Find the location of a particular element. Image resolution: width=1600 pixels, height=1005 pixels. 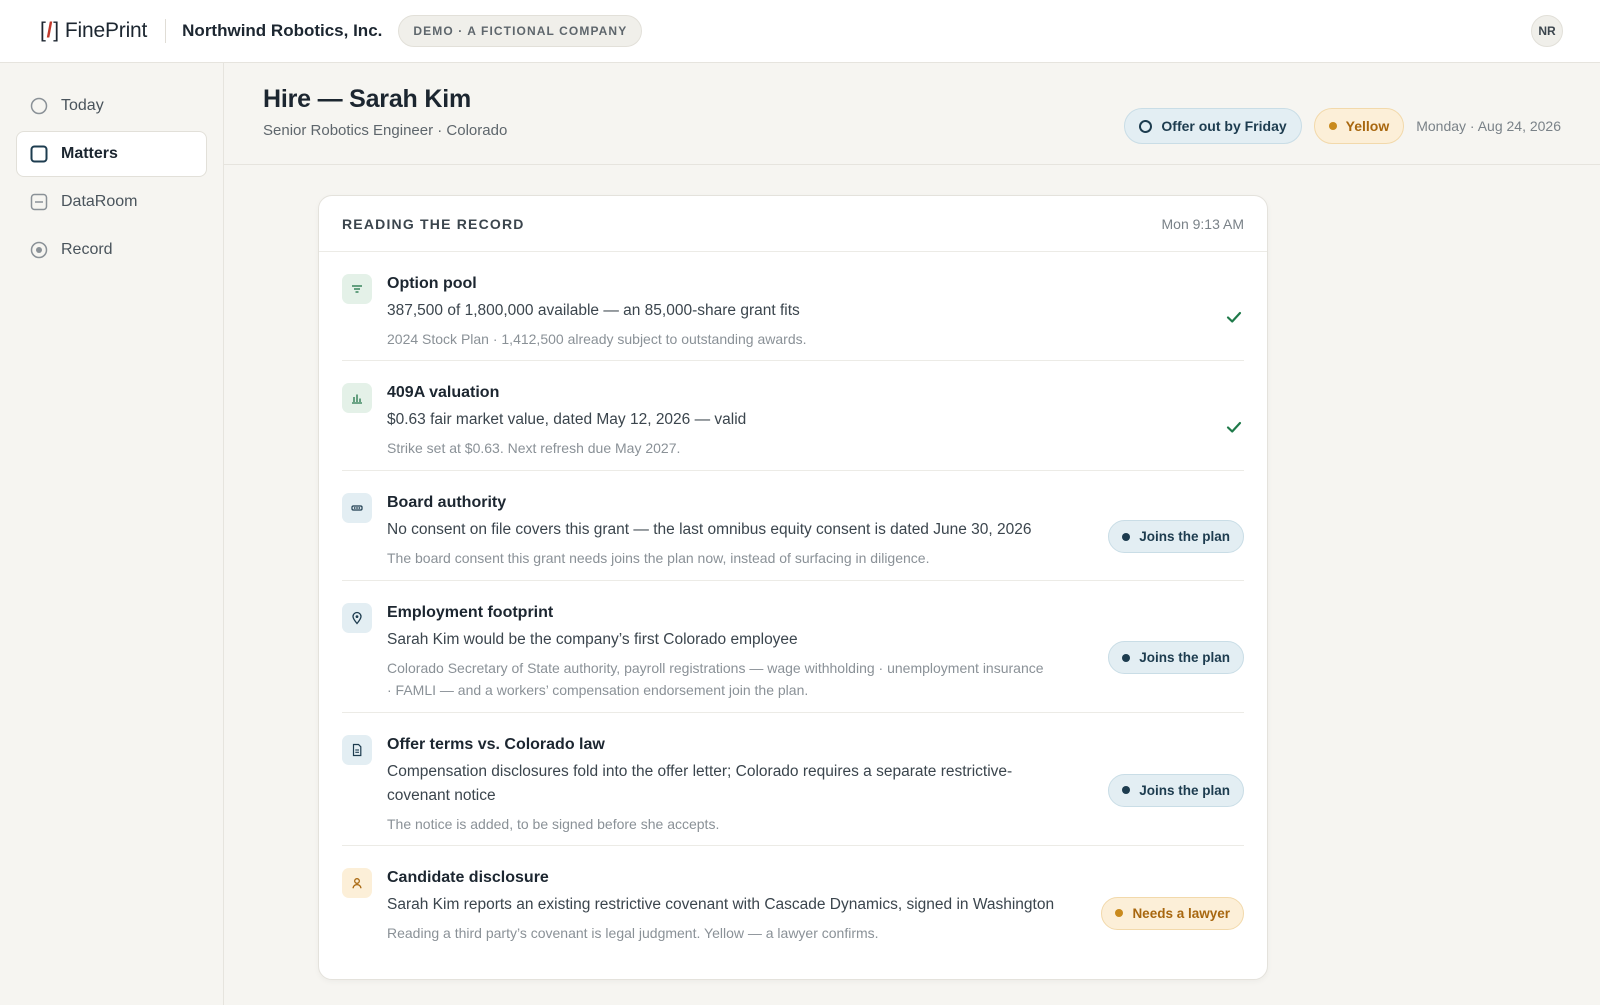

header-date: Monday · Aug 24, 2026 is located at coordinates (1488, 126).